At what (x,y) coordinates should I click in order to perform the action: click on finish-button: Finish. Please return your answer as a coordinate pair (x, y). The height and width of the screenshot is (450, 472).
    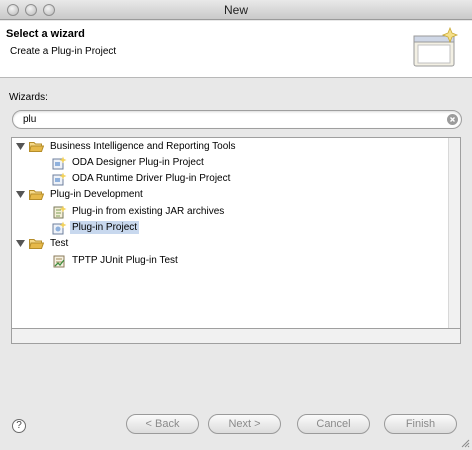
    Looking at the image, I should click on (420, 424).